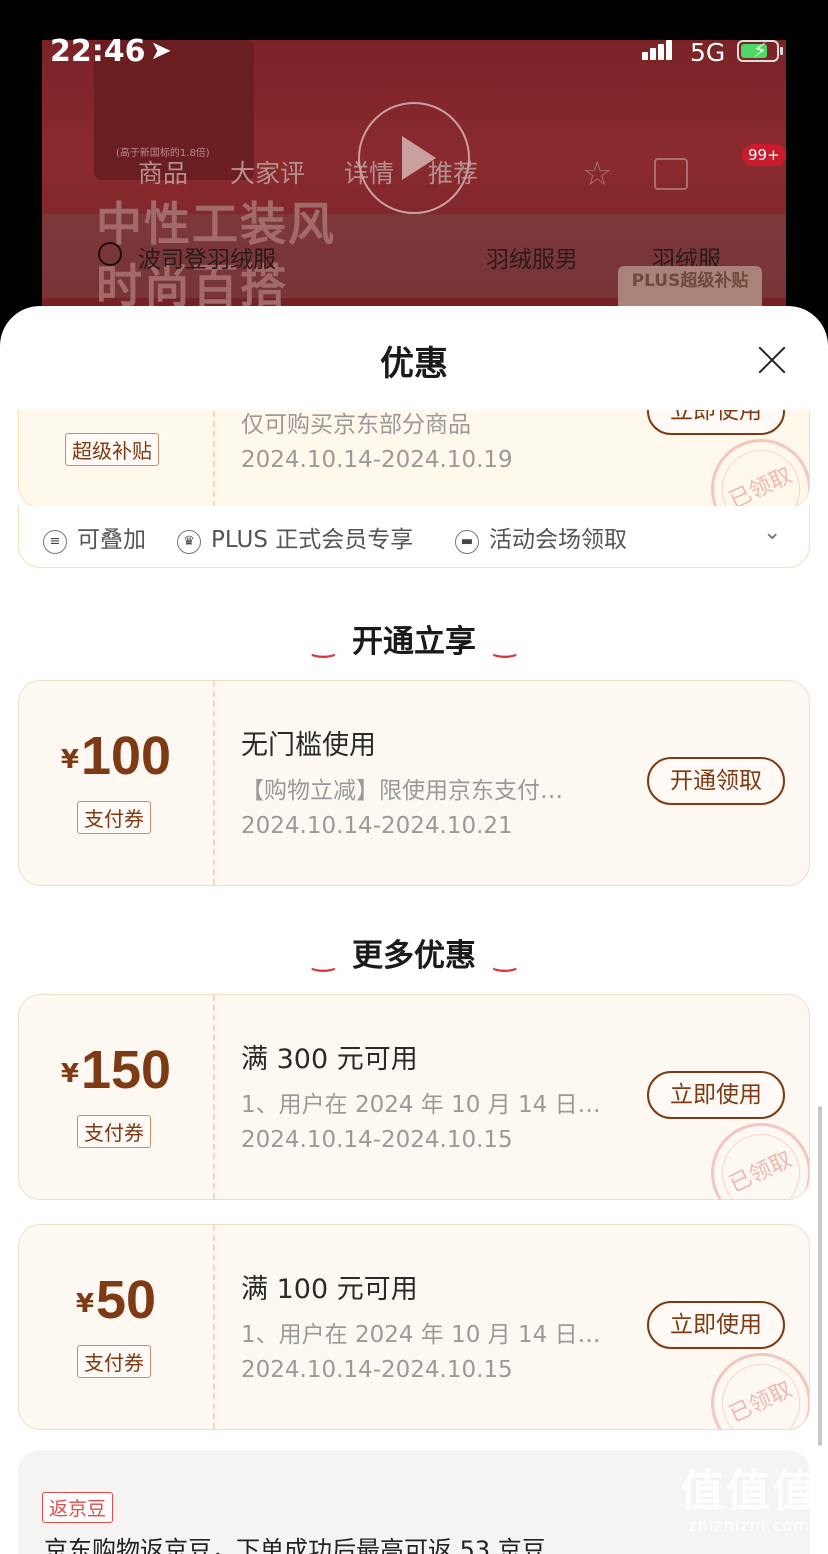  What do you see at coordinates (207, 260) in the screenshot?
I see `search-query: 波司登羽绒服` at bounding box center [207, 260].